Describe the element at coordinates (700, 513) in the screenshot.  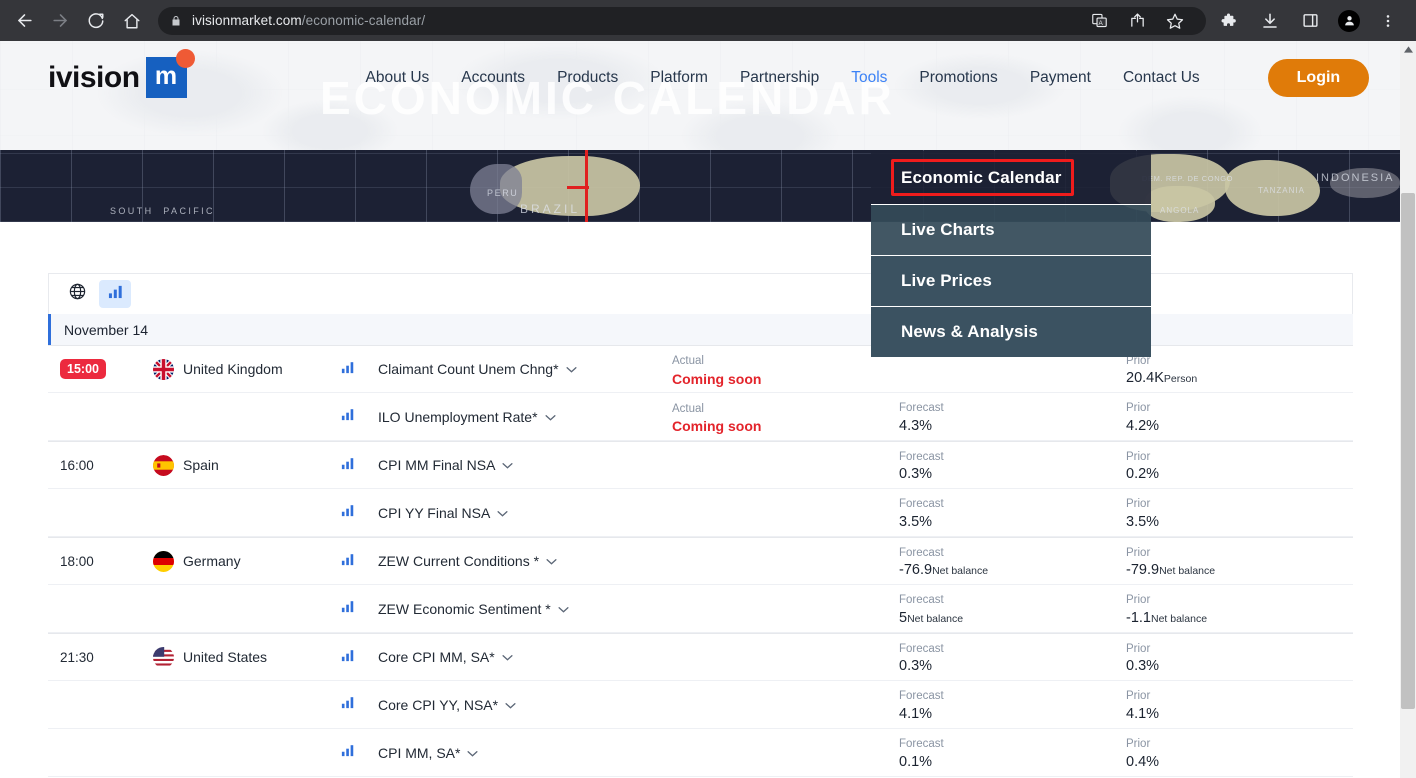
I see `table-row: CPI YY Final NSA Forecast 3.5% Prior 3.5%` at that location.